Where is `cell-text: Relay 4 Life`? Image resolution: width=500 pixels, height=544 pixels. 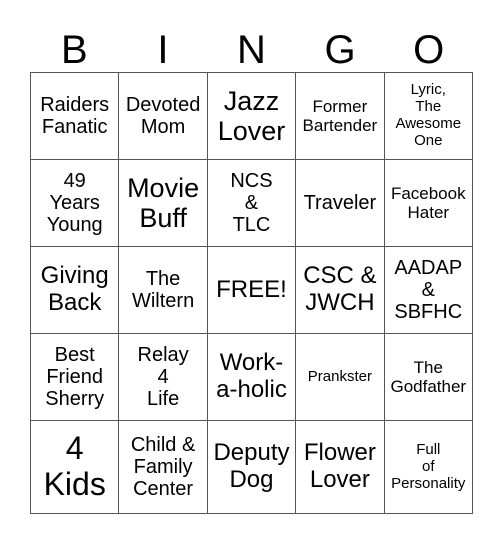 cell-text: Relay 4 Life is located at coordinates (163, 377).